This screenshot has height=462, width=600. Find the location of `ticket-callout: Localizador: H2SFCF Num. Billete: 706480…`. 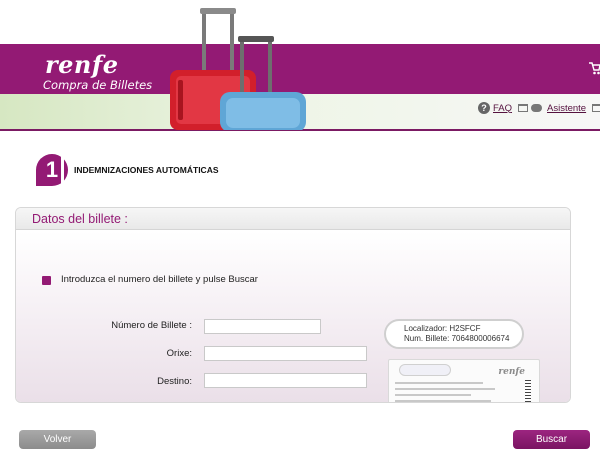

ticket-callout: Localizador: H2SFCF Num. Billete: 706480… is located at coordinates (454, 334).